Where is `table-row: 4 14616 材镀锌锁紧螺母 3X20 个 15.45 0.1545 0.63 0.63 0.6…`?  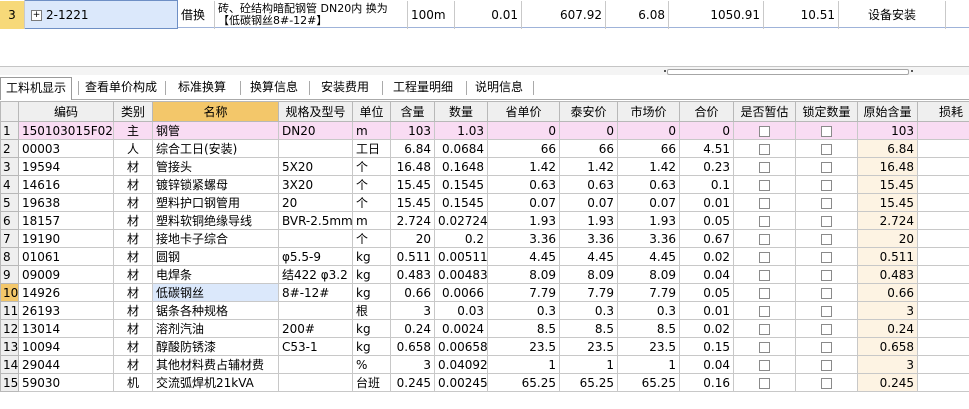 table-row: 4 14616 材镀锌锁紧螺母 3X20 个 15.45 0.1545 0.63 0.63 0.6… is located at coordinates (484, 184).